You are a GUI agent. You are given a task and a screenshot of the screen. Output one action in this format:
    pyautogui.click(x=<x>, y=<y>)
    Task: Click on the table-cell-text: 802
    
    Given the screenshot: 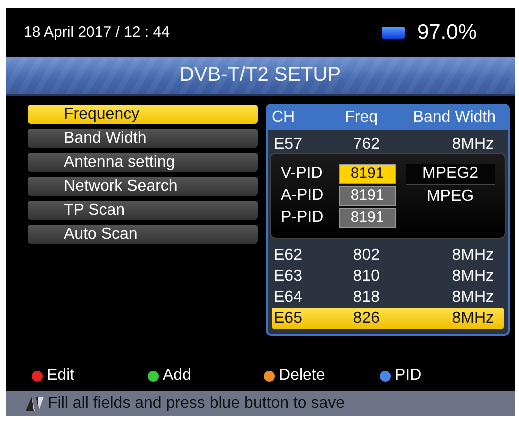 What is the action you would take?
    pyautogui.click(x=366, y=255)
    